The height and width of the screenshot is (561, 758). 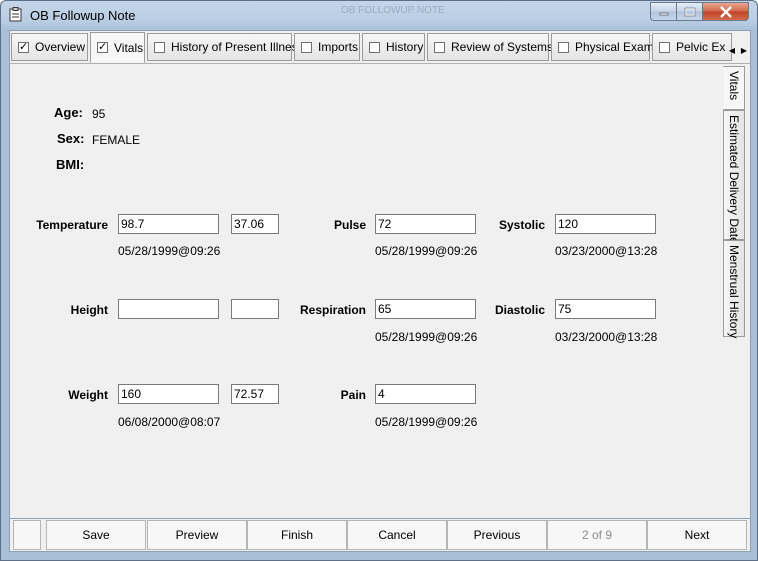 I want to click on diastolic-input: 75, so click(x=605, y=309).